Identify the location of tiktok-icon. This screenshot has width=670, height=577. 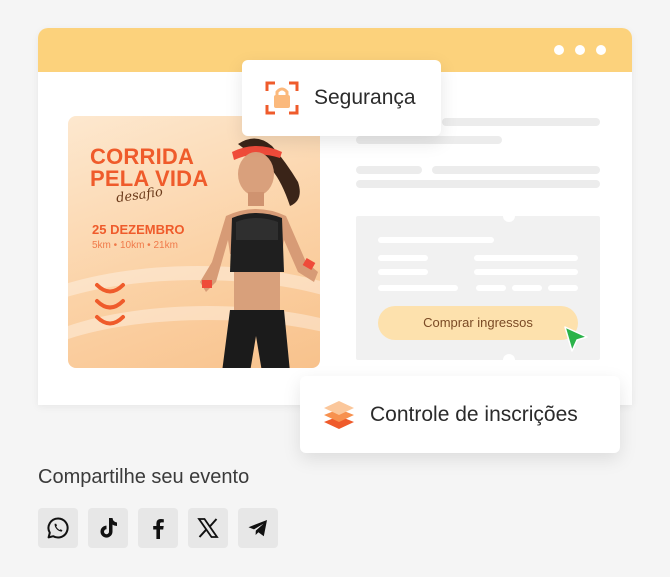
(108, 528).